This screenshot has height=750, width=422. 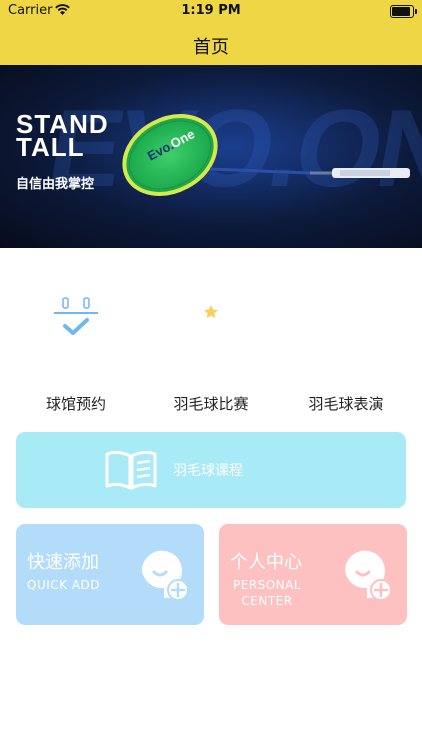 What do you see at coordinates (50, 147) in the screenshot?
I see `banner-line2: TALL` at bounding box center [50, 147].